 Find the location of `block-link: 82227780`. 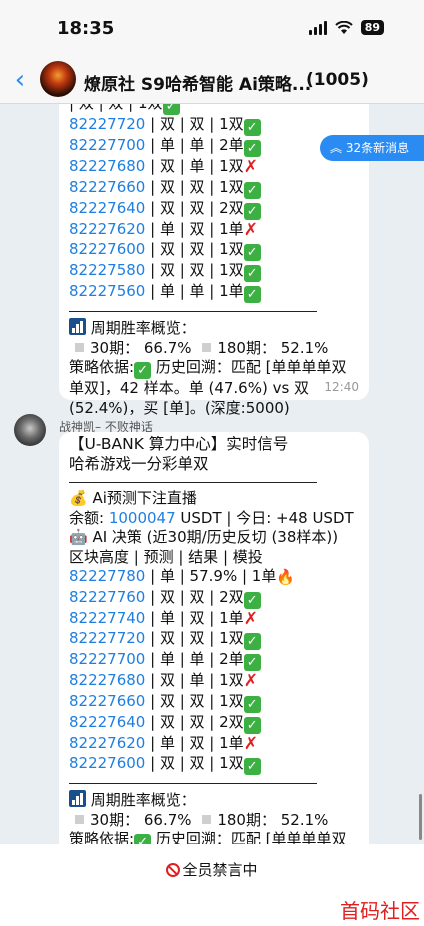

block-link: 82227780 is located at coordinates (107, 576).